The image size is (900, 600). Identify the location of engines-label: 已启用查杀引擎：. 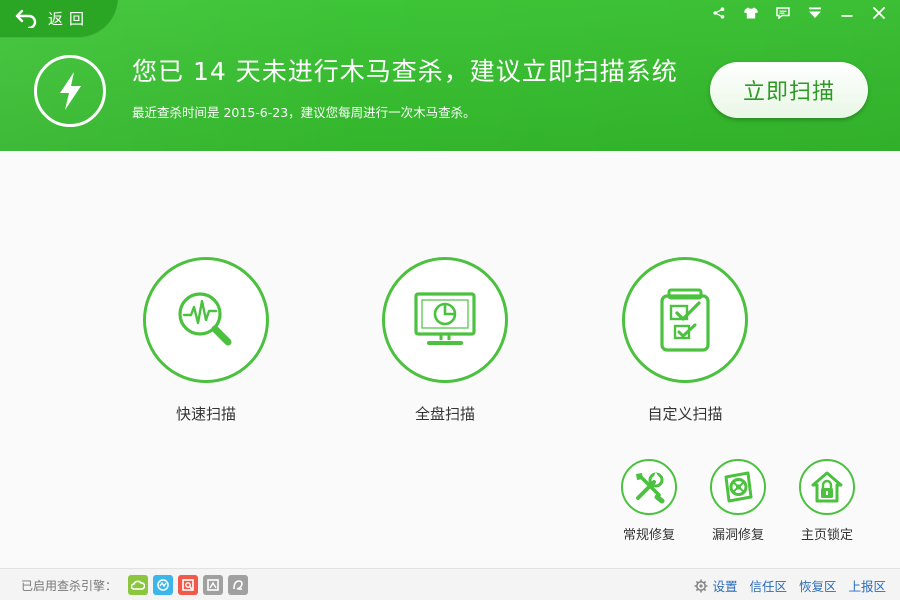
(69, 586).